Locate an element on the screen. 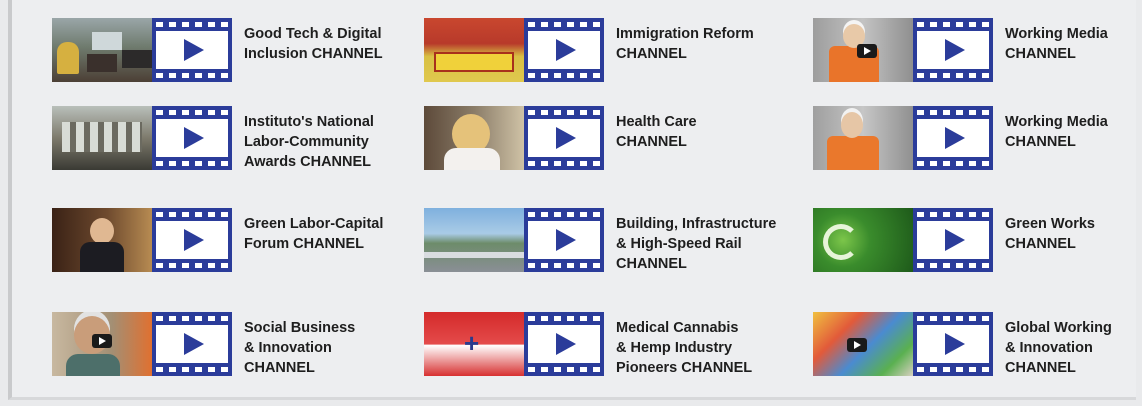  channel-card: Global Working & Innovation CHANNEL is located at coordinates (977, 350).